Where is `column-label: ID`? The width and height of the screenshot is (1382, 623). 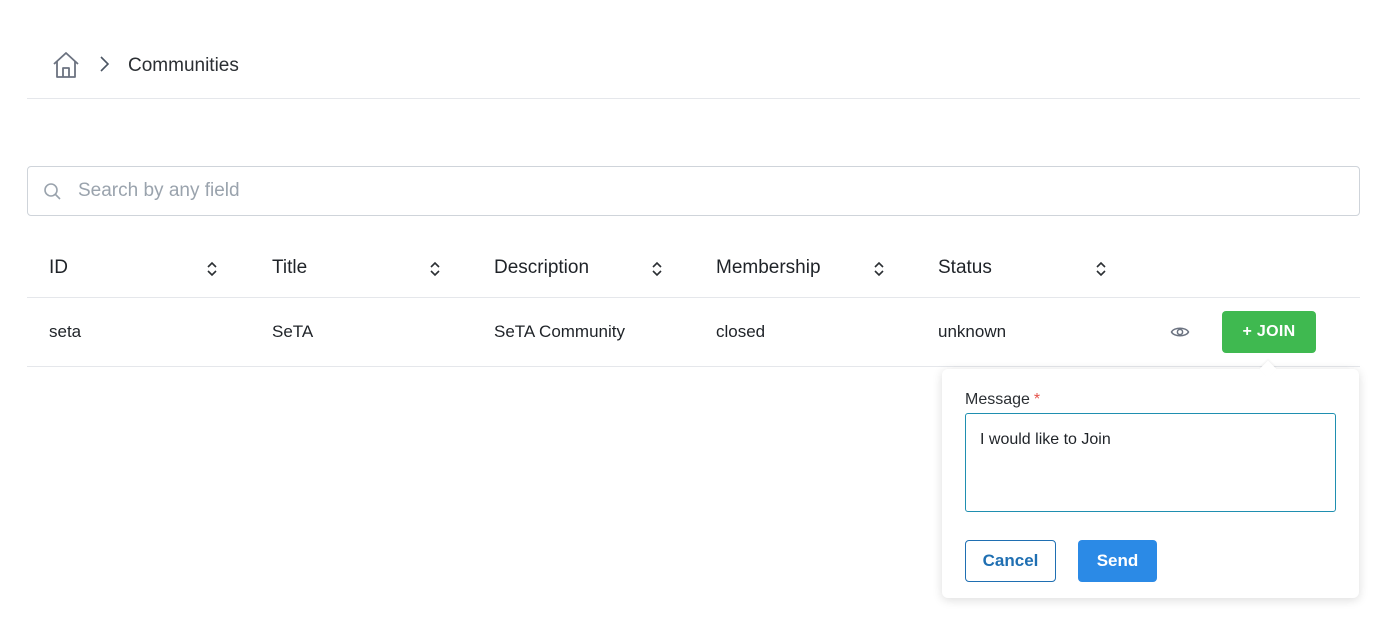 column-label: ID is located at coordinates (58, 267).